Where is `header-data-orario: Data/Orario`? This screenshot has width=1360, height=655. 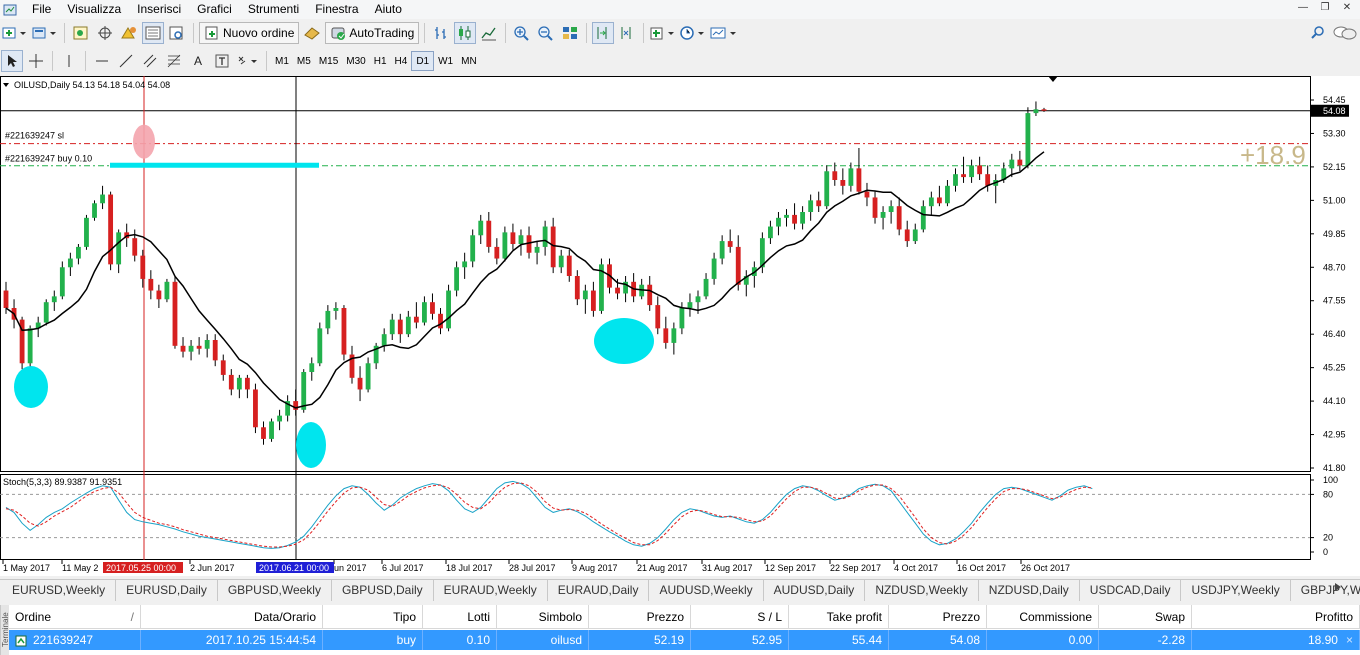 header-data-orario: Data/Orario is located at coordinates (232, 616).